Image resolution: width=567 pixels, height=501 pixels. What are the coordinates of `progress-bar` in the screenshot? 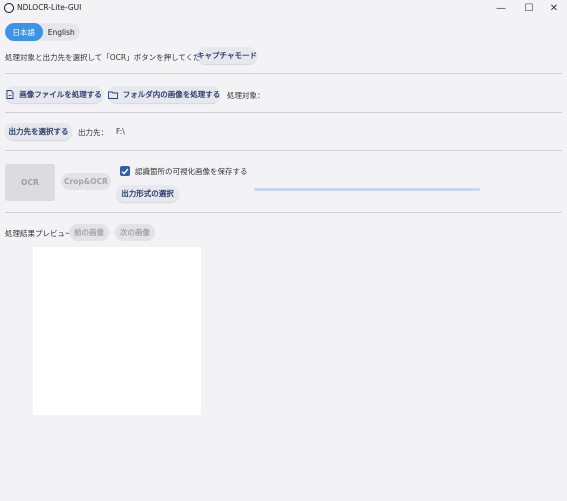 It's located at (367, 189).